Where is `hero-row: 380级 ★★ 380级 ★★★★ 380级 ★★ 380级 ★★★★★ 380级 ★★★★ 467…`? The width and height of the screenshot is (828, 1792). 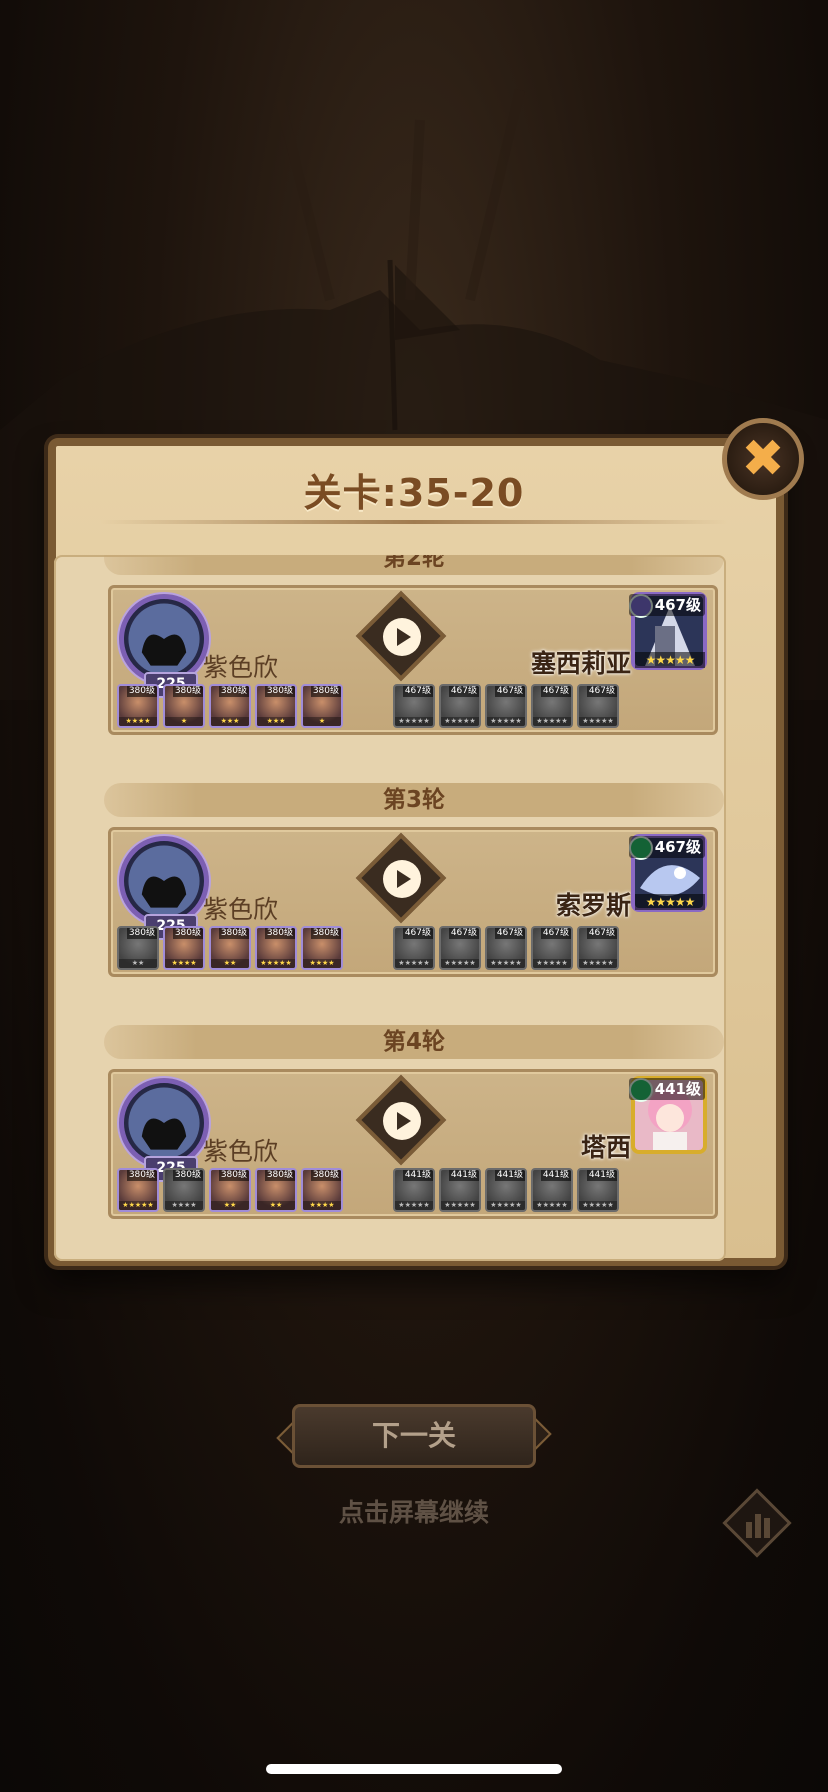 hero-row: 380级 ★★ 380级 ★★★★ 380级 ★★ 380级 ★★★★★ 380级 ★★★★ 467… is located at coordinates (416, 950).